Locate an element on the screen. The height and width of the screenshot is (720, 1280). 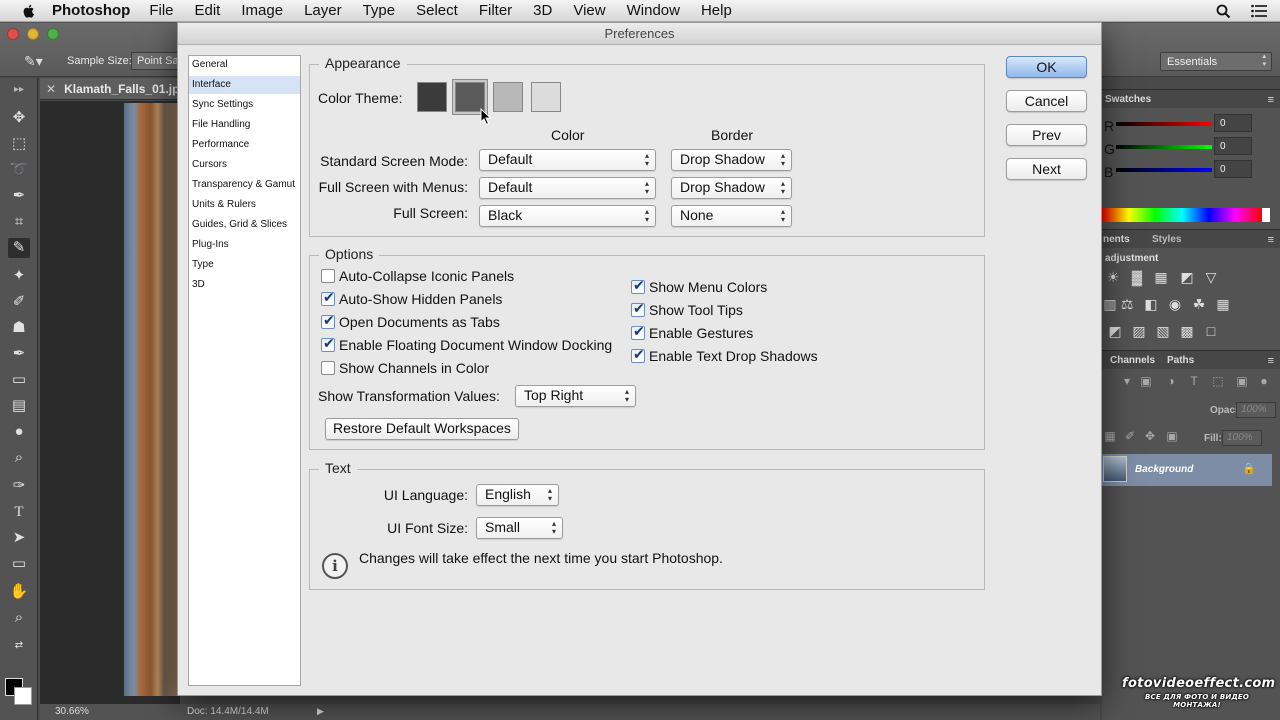
close-document-icon: ✕ is located at coordinates (51, 89).